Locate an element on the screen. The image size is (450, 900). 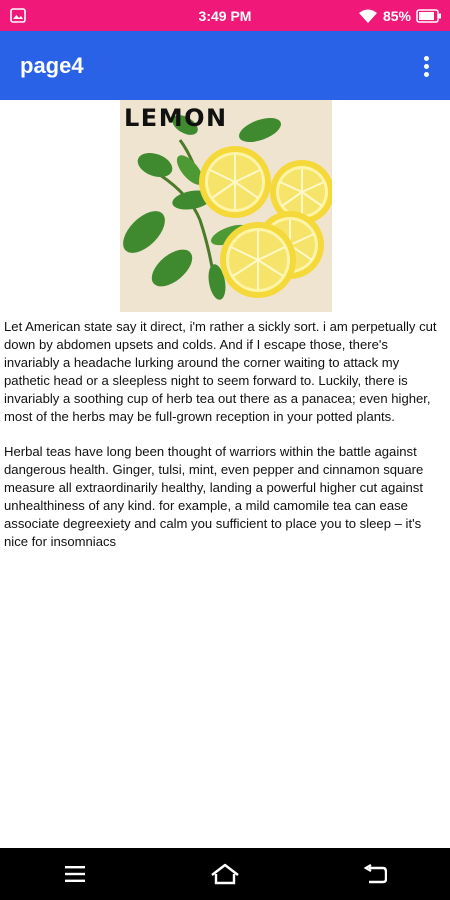
image-icon is located at coordinates (18, 15).